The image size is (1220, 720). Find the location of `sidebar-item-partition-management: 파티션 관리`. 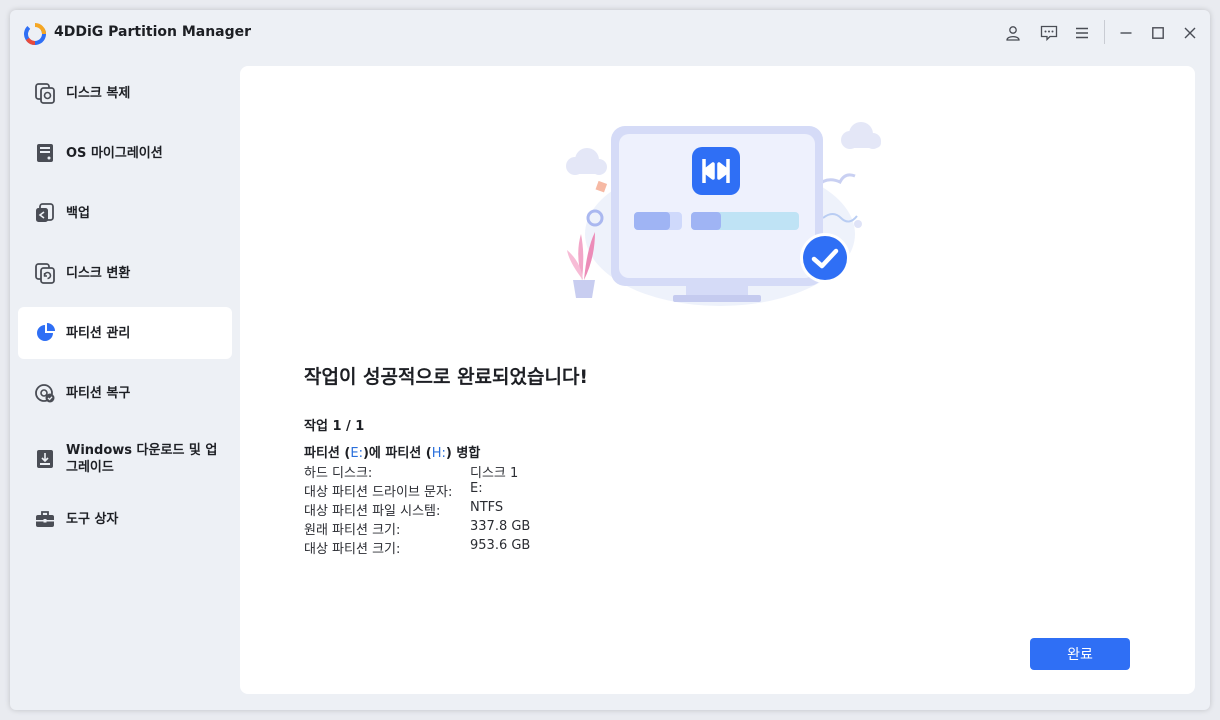

sidebar-item-partition-management: 파티션 관리 is located at coordinates (125, 333).